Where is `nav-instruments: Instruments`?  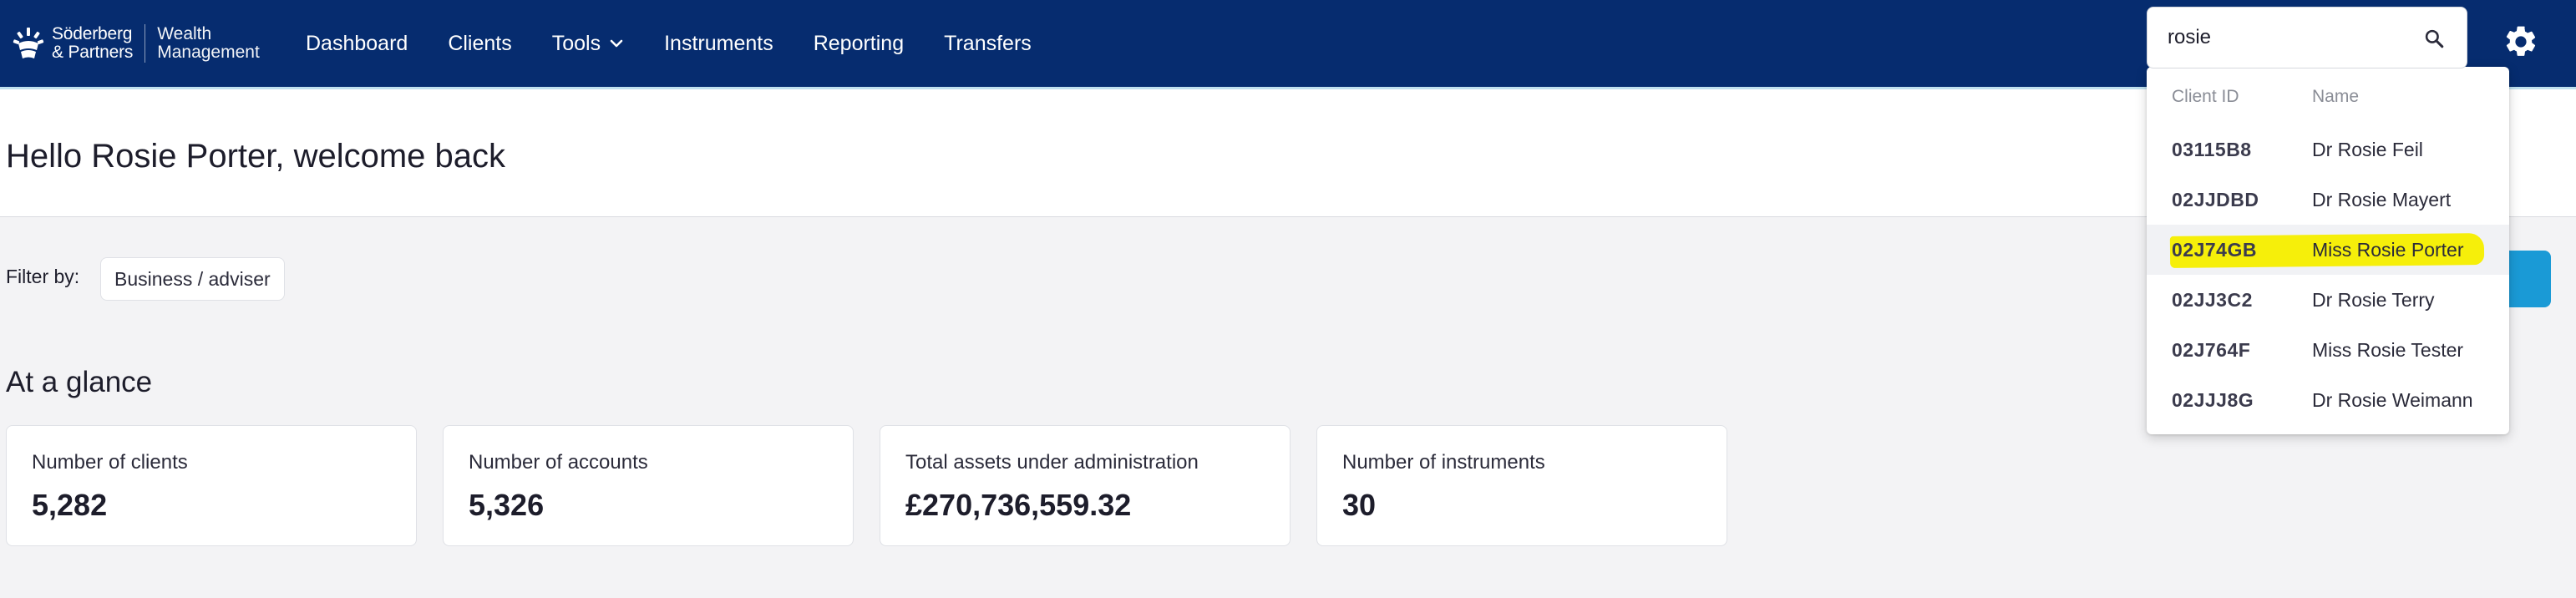
nav-instruments: Instruments is located at coordinates (718, 44).